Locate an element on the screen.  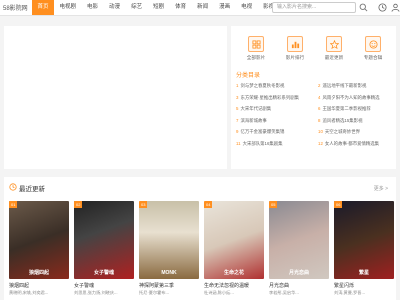
smile-icon is located at coordinates (373, 44).